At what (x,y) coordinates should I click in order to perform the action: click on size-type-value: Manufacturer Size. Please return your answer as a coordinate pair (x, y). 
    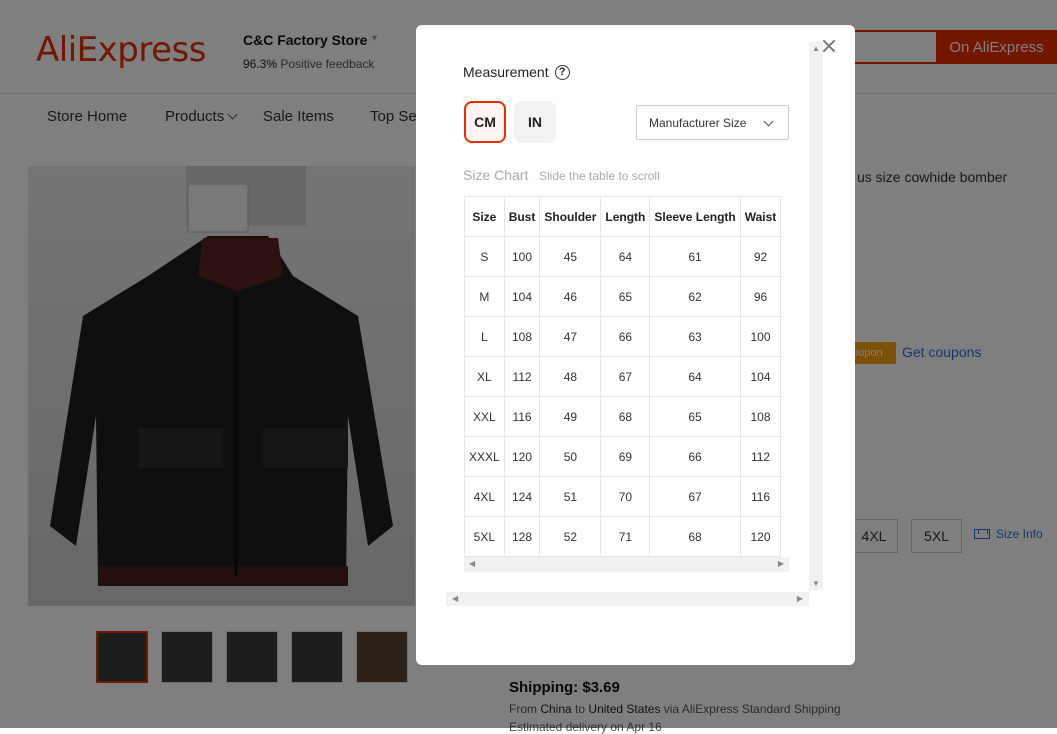
    Looking at the image, I should click on (698, 122).